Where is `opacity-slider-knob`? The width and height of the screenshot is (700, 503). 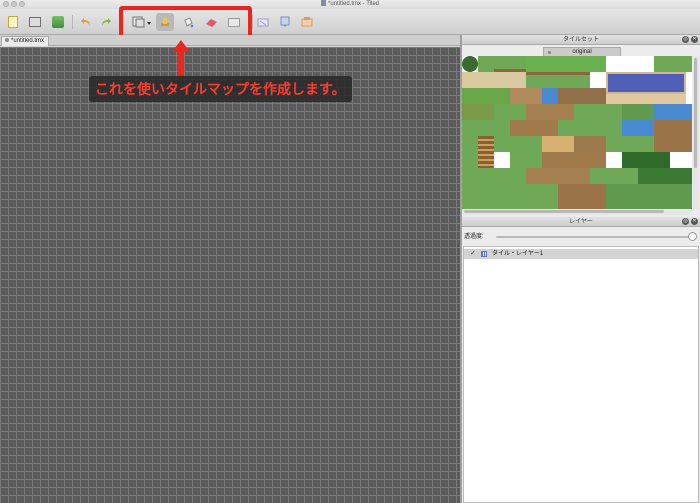 opacity-slider-knob is located at coordinates (692, 236).